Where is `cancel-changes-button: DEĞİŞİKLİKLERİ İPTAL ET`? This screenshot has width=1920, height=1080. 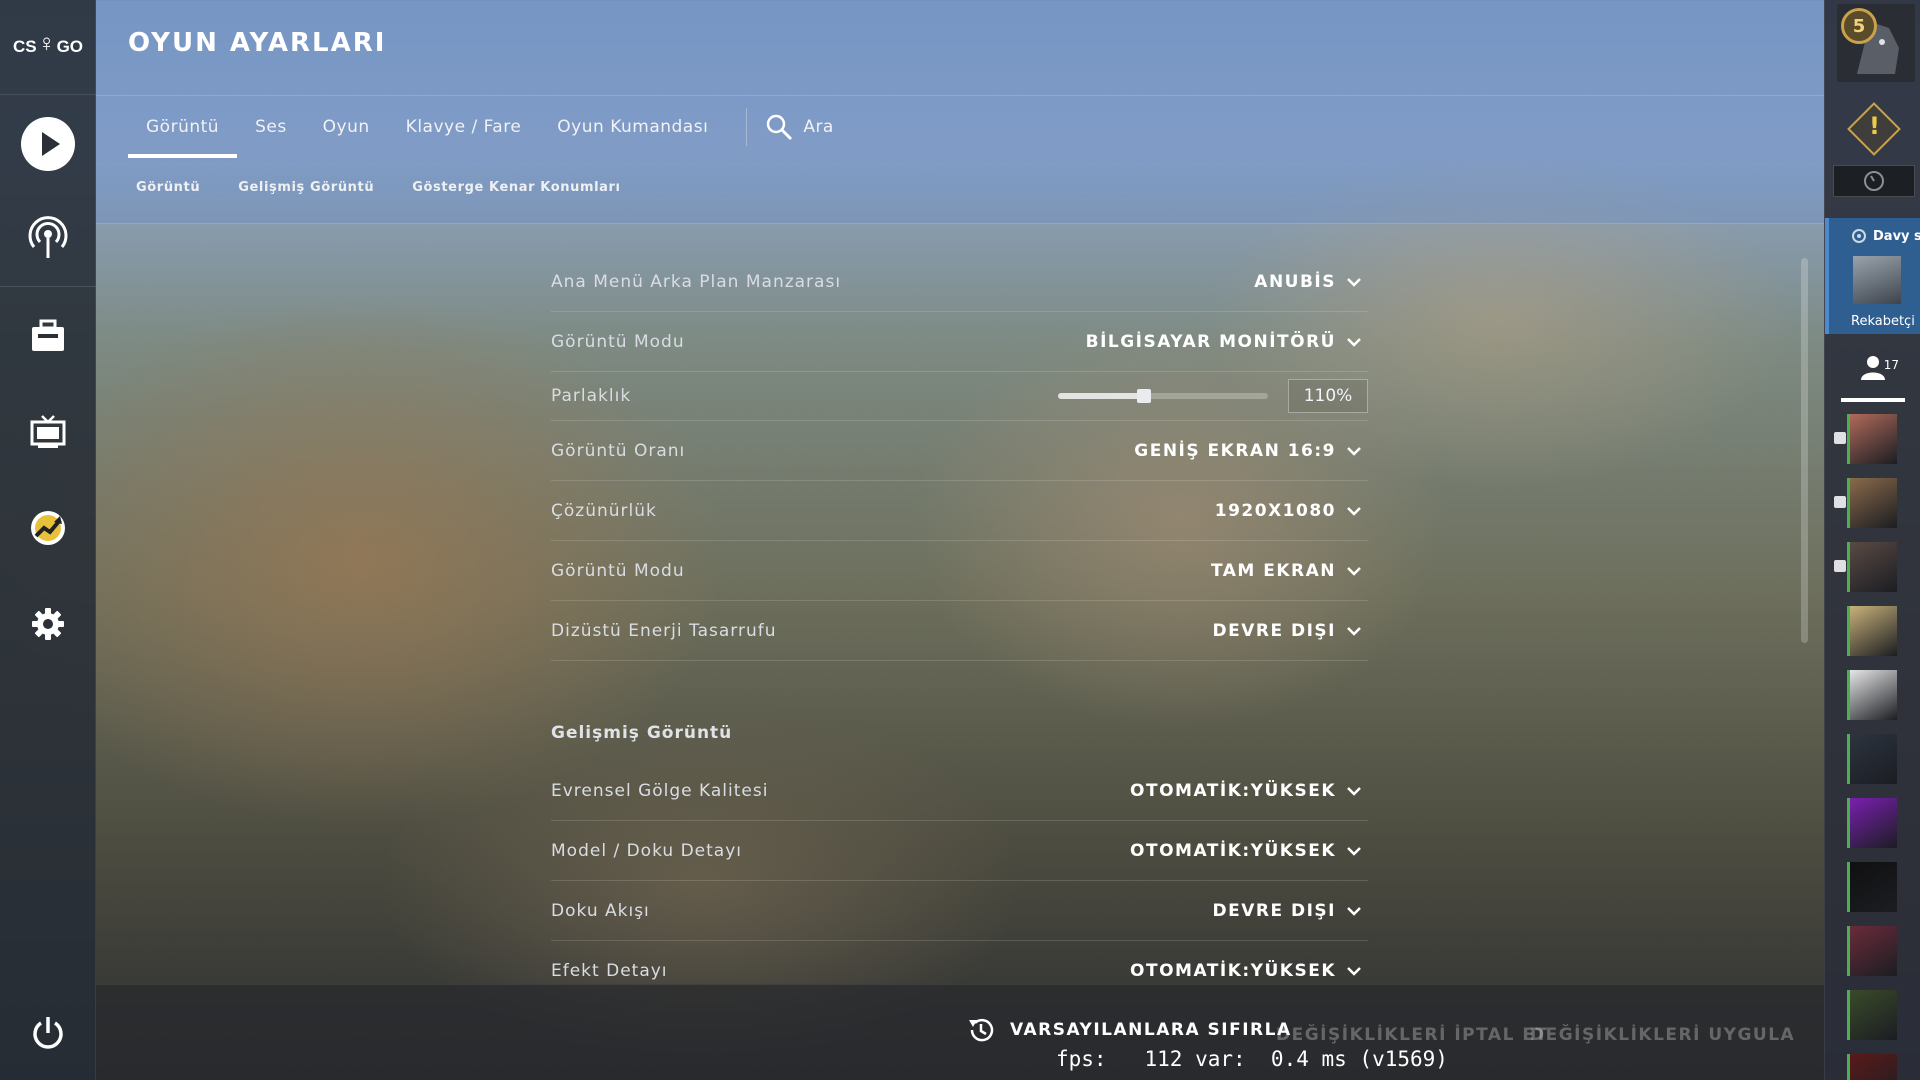 cancel-changes-button: DEĞİŞİKLİKLERİ İPTAL ET is located at coordinates (1412, 1035).